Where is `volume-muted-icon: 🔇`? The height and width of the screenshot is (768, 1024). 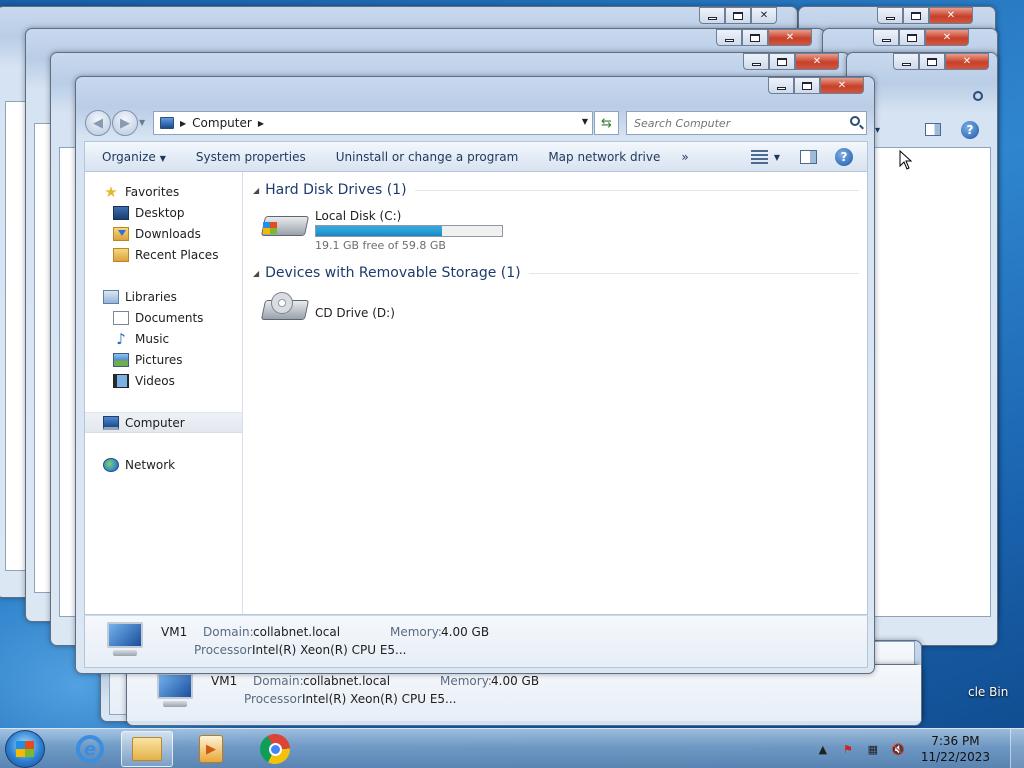
volume-muted-icon: 🔇 is located at coordinates (898, 749).